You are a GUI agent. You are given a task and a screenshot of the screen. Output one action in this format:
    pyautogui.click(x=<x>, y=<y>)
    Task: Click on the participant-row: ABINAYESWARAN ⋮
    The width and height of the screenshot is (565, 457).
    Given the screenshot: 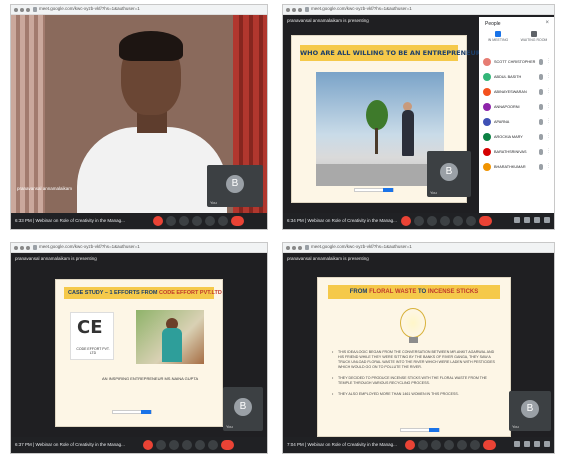 What is the action you would take?
    pyautogui.click(x=516, y=92)
    